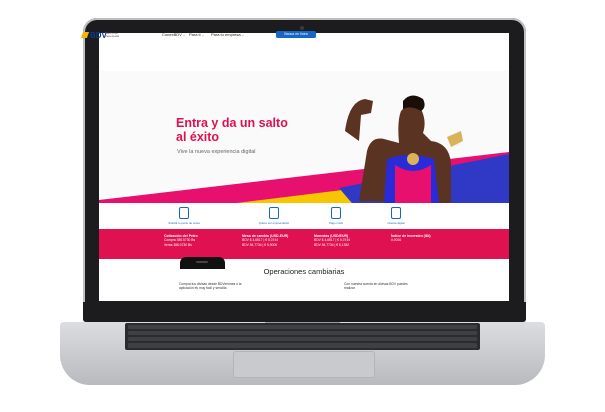 The image size is (605, 412). Describe the element at coordinates (396, 223) in the screenshot. I see `quicklink-label: Cuenta digital` at that location.